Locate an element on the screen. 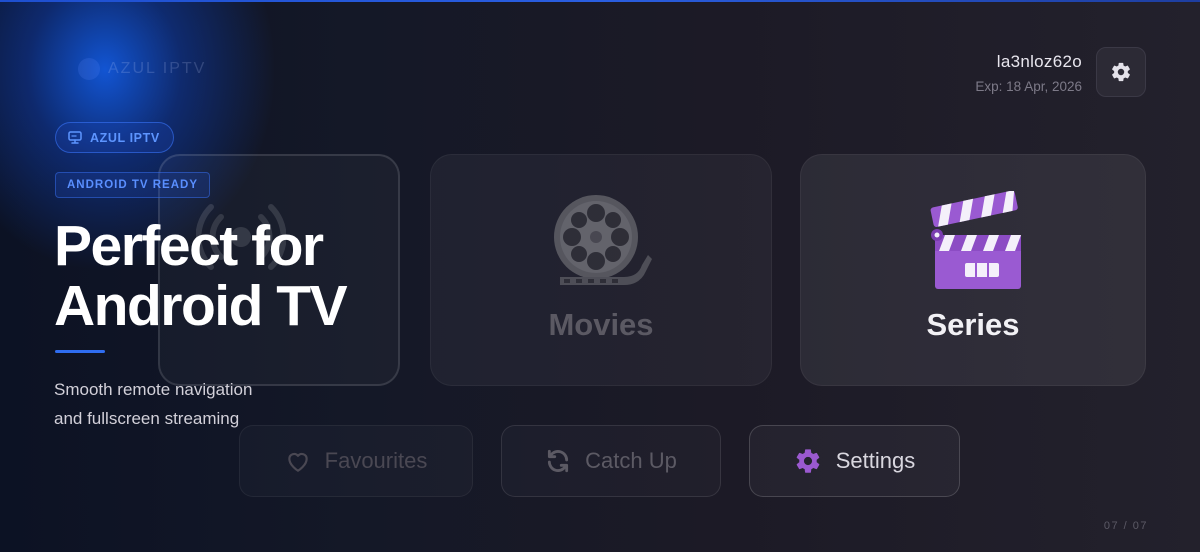 The width and height of the screenshot is (1200, 552). catch-up-button: Catch Up is located at coordinates (611, 461).